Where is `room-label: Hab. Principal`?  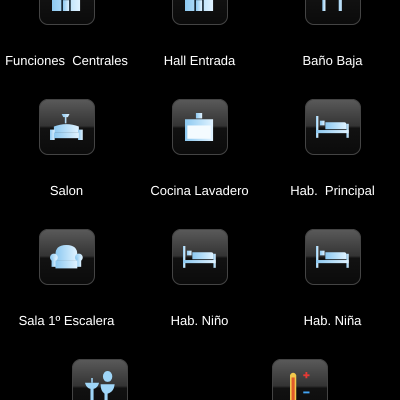 room-label: Hab. Principal is located at coordinates (332, 191).